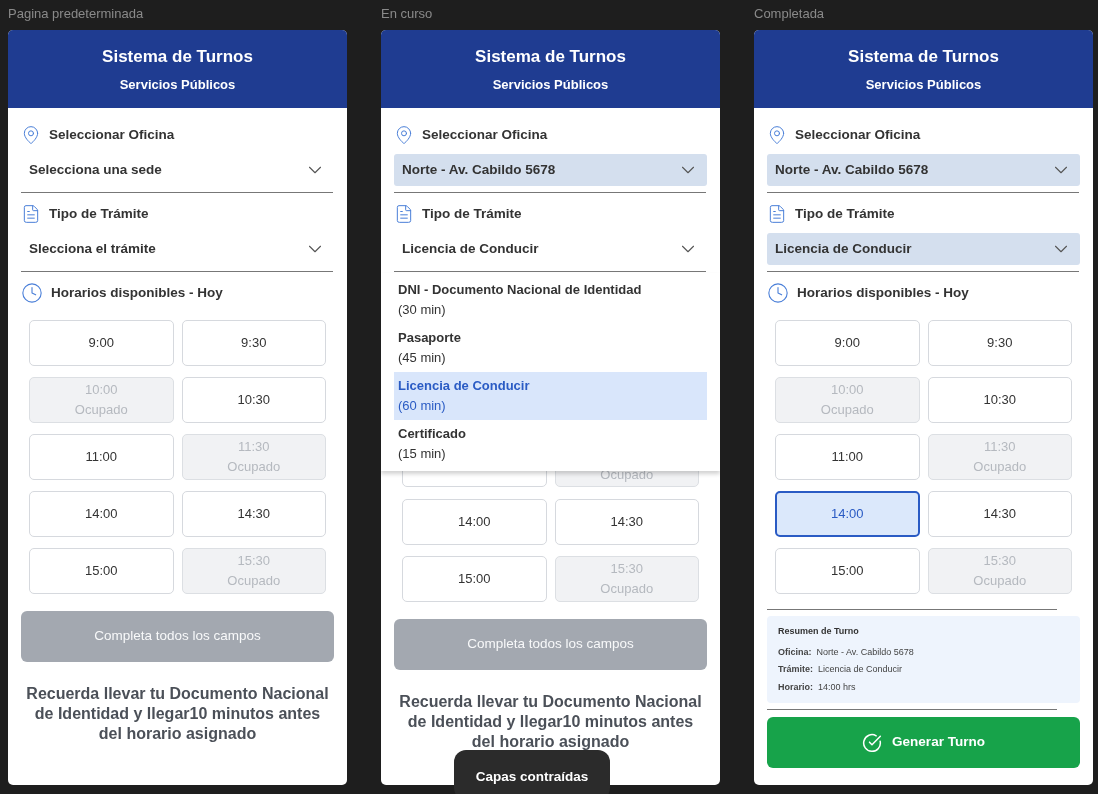  Describe the element at coordinates (837, 687) in the screenshot. I see `summary-value: 14:00 hrs` at that location.